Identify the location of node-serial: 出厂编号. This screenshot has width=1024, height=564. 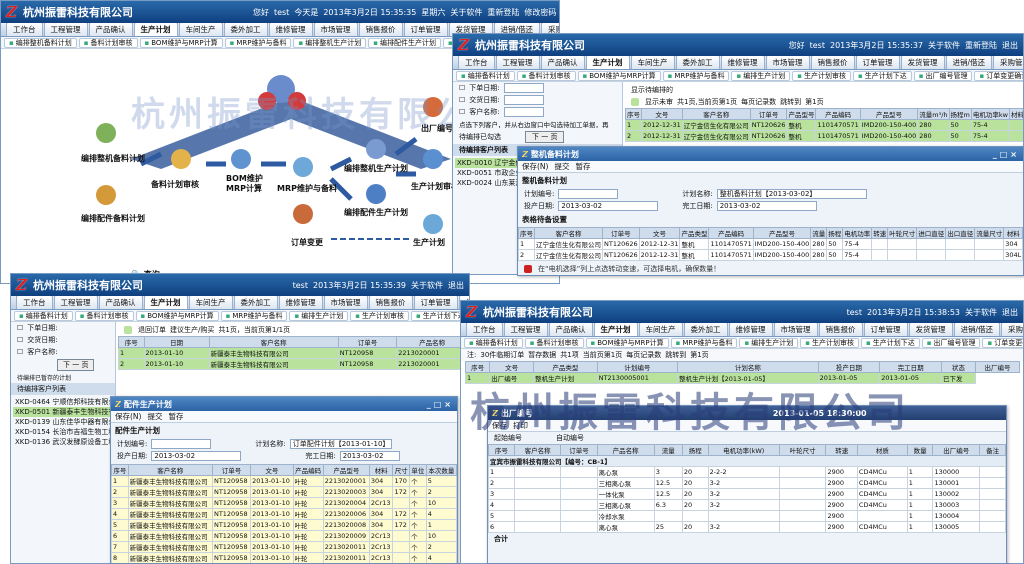
(437, 128).